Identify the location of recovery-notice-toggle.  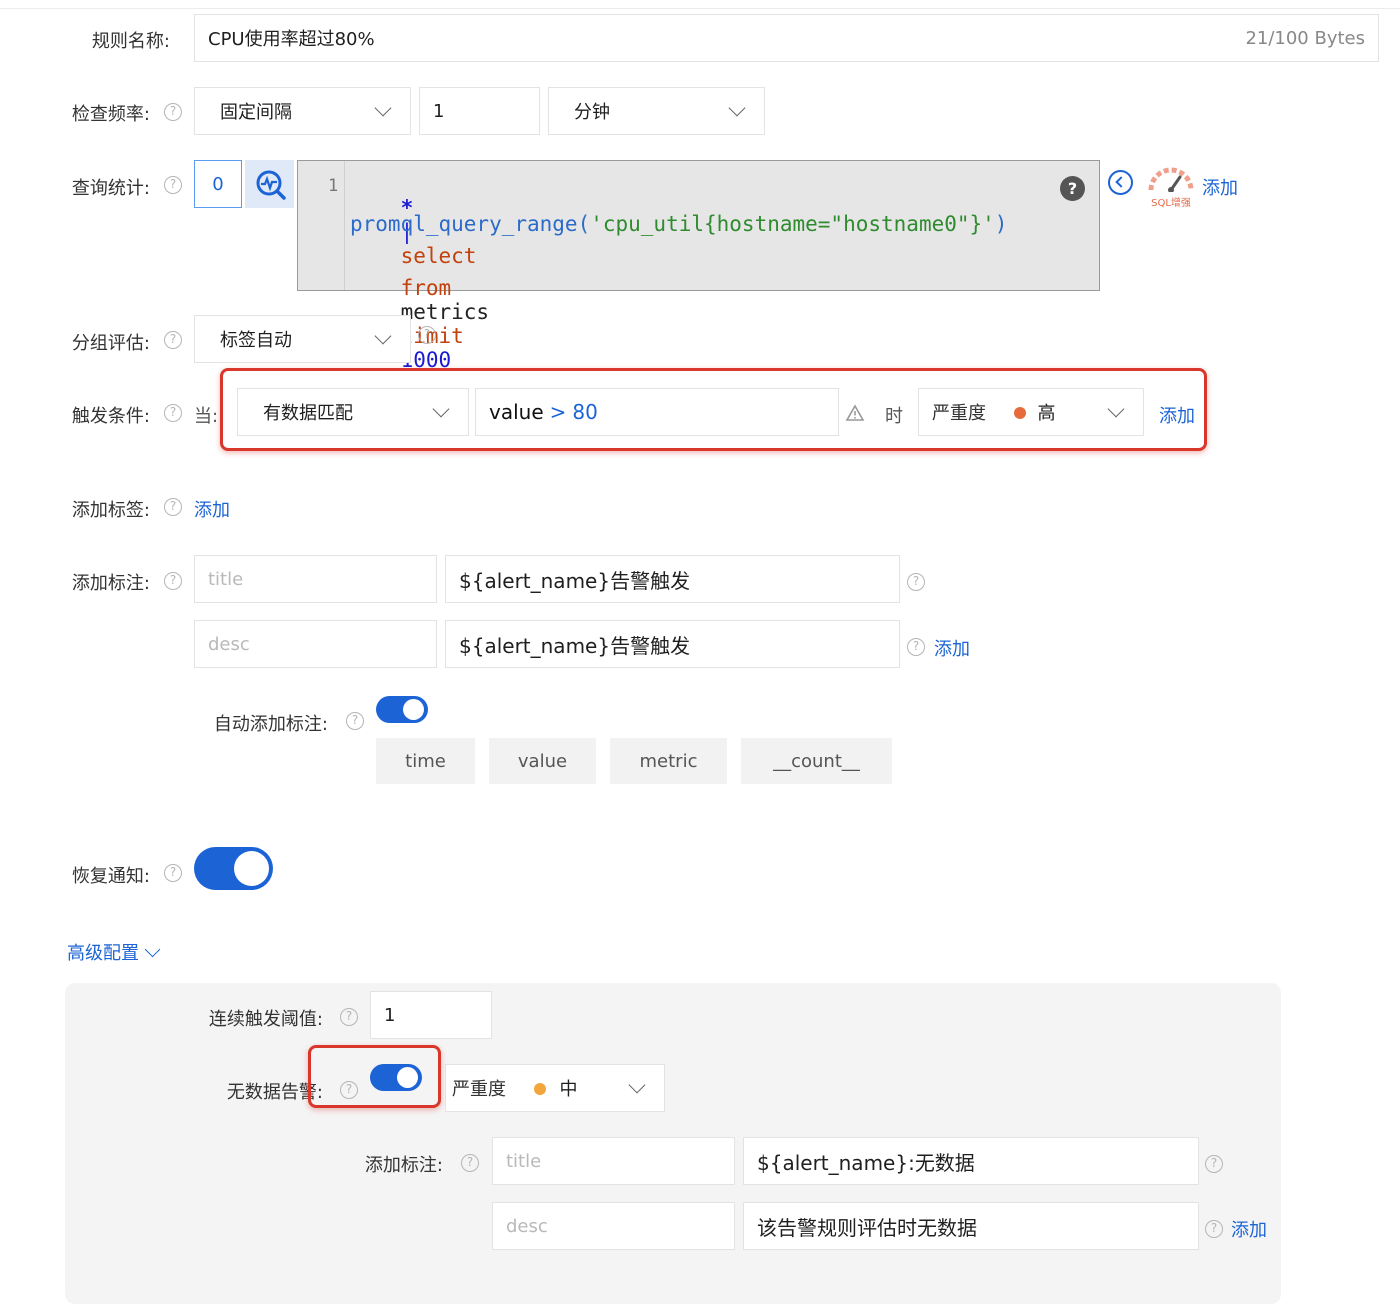
(233, 868).